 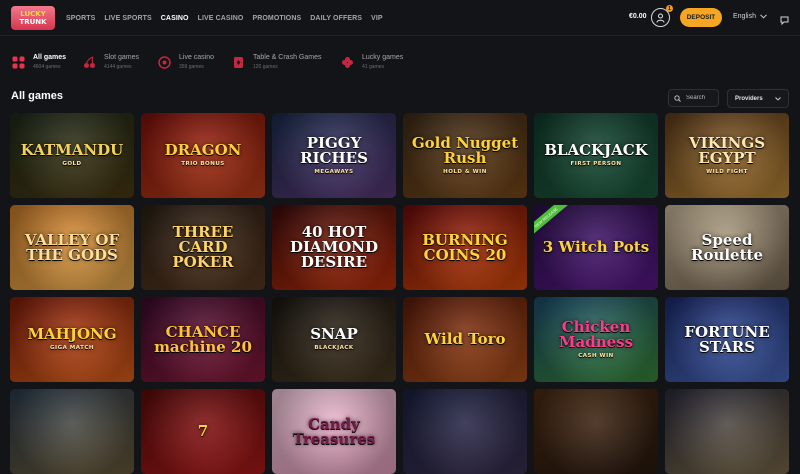 What do you see at coordinates (758, 98) in the screenshot?
I see `providers-dropdown: Providers` at bounding box center [758, 98].